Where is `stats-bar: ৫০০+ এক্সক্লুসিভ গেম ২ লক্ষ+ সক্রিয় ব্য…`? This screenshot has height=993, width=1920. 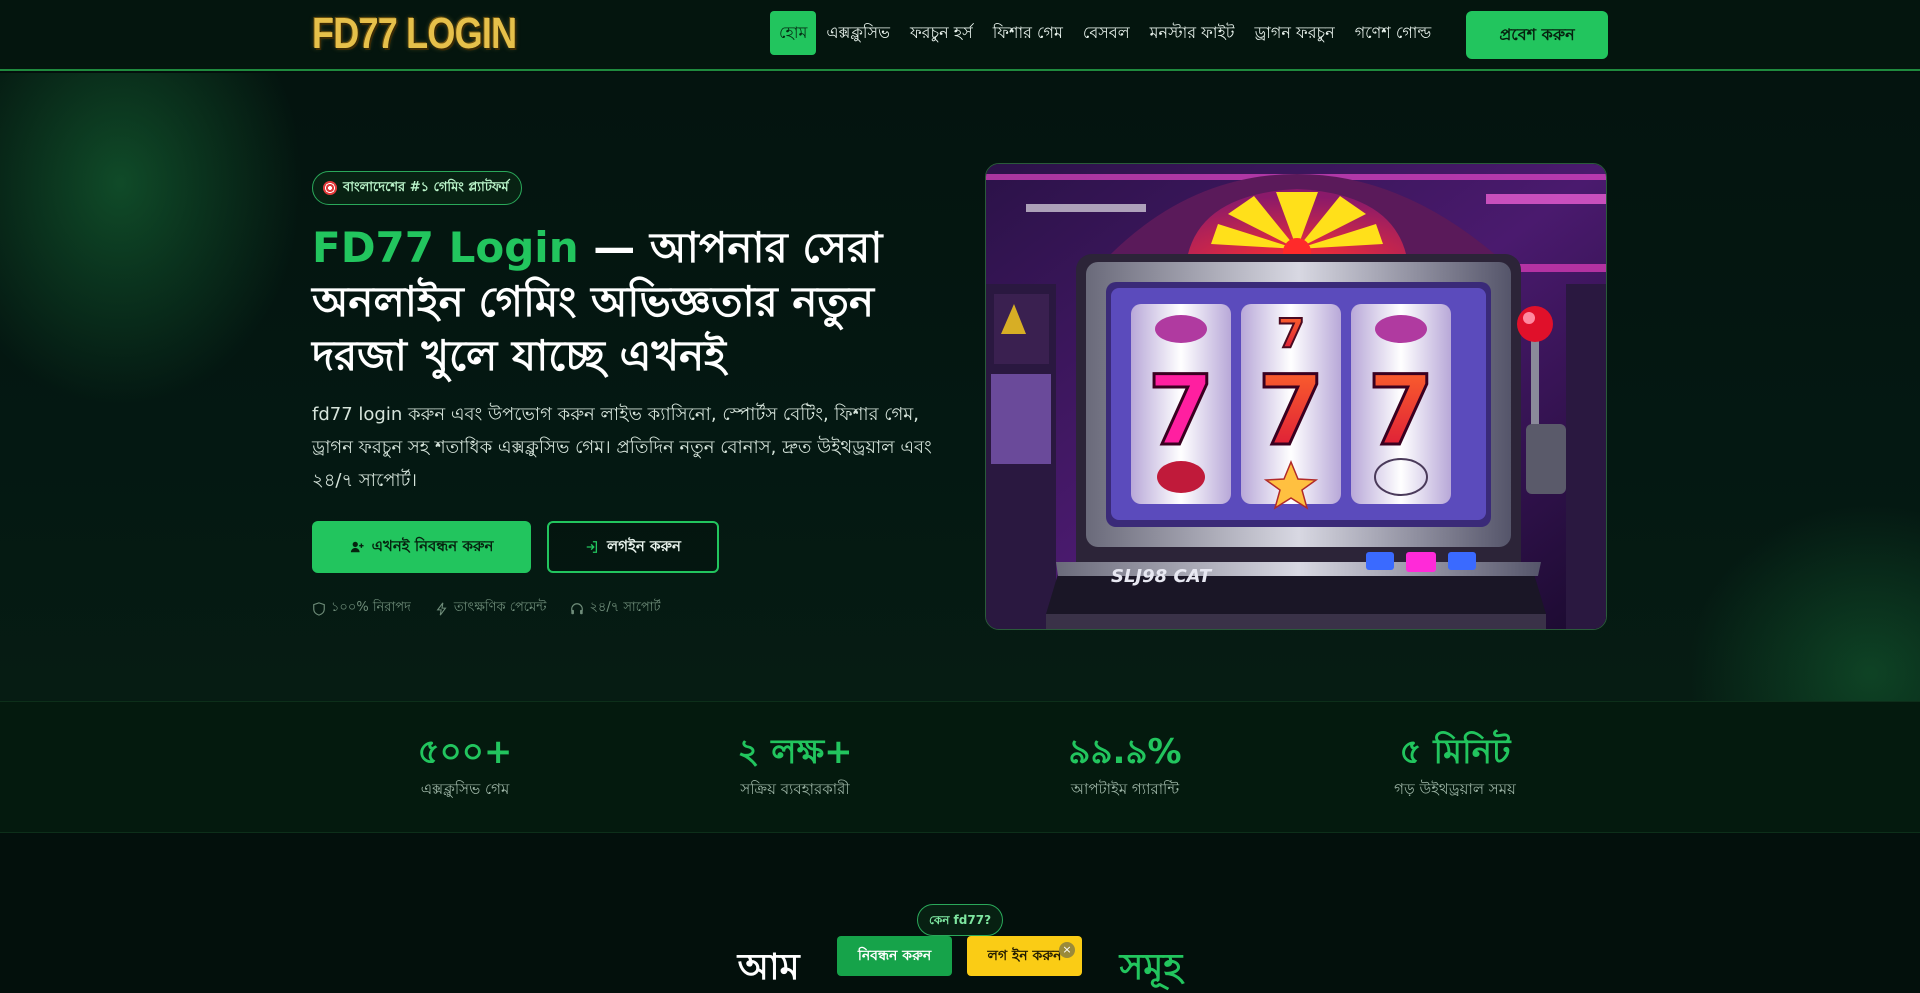 stats-bar: ৫০০+ এক্সক্লুসিভ গেম ২ লক্ষ+ সক্রিয় ব্য… is located at coordinates (960, 767).